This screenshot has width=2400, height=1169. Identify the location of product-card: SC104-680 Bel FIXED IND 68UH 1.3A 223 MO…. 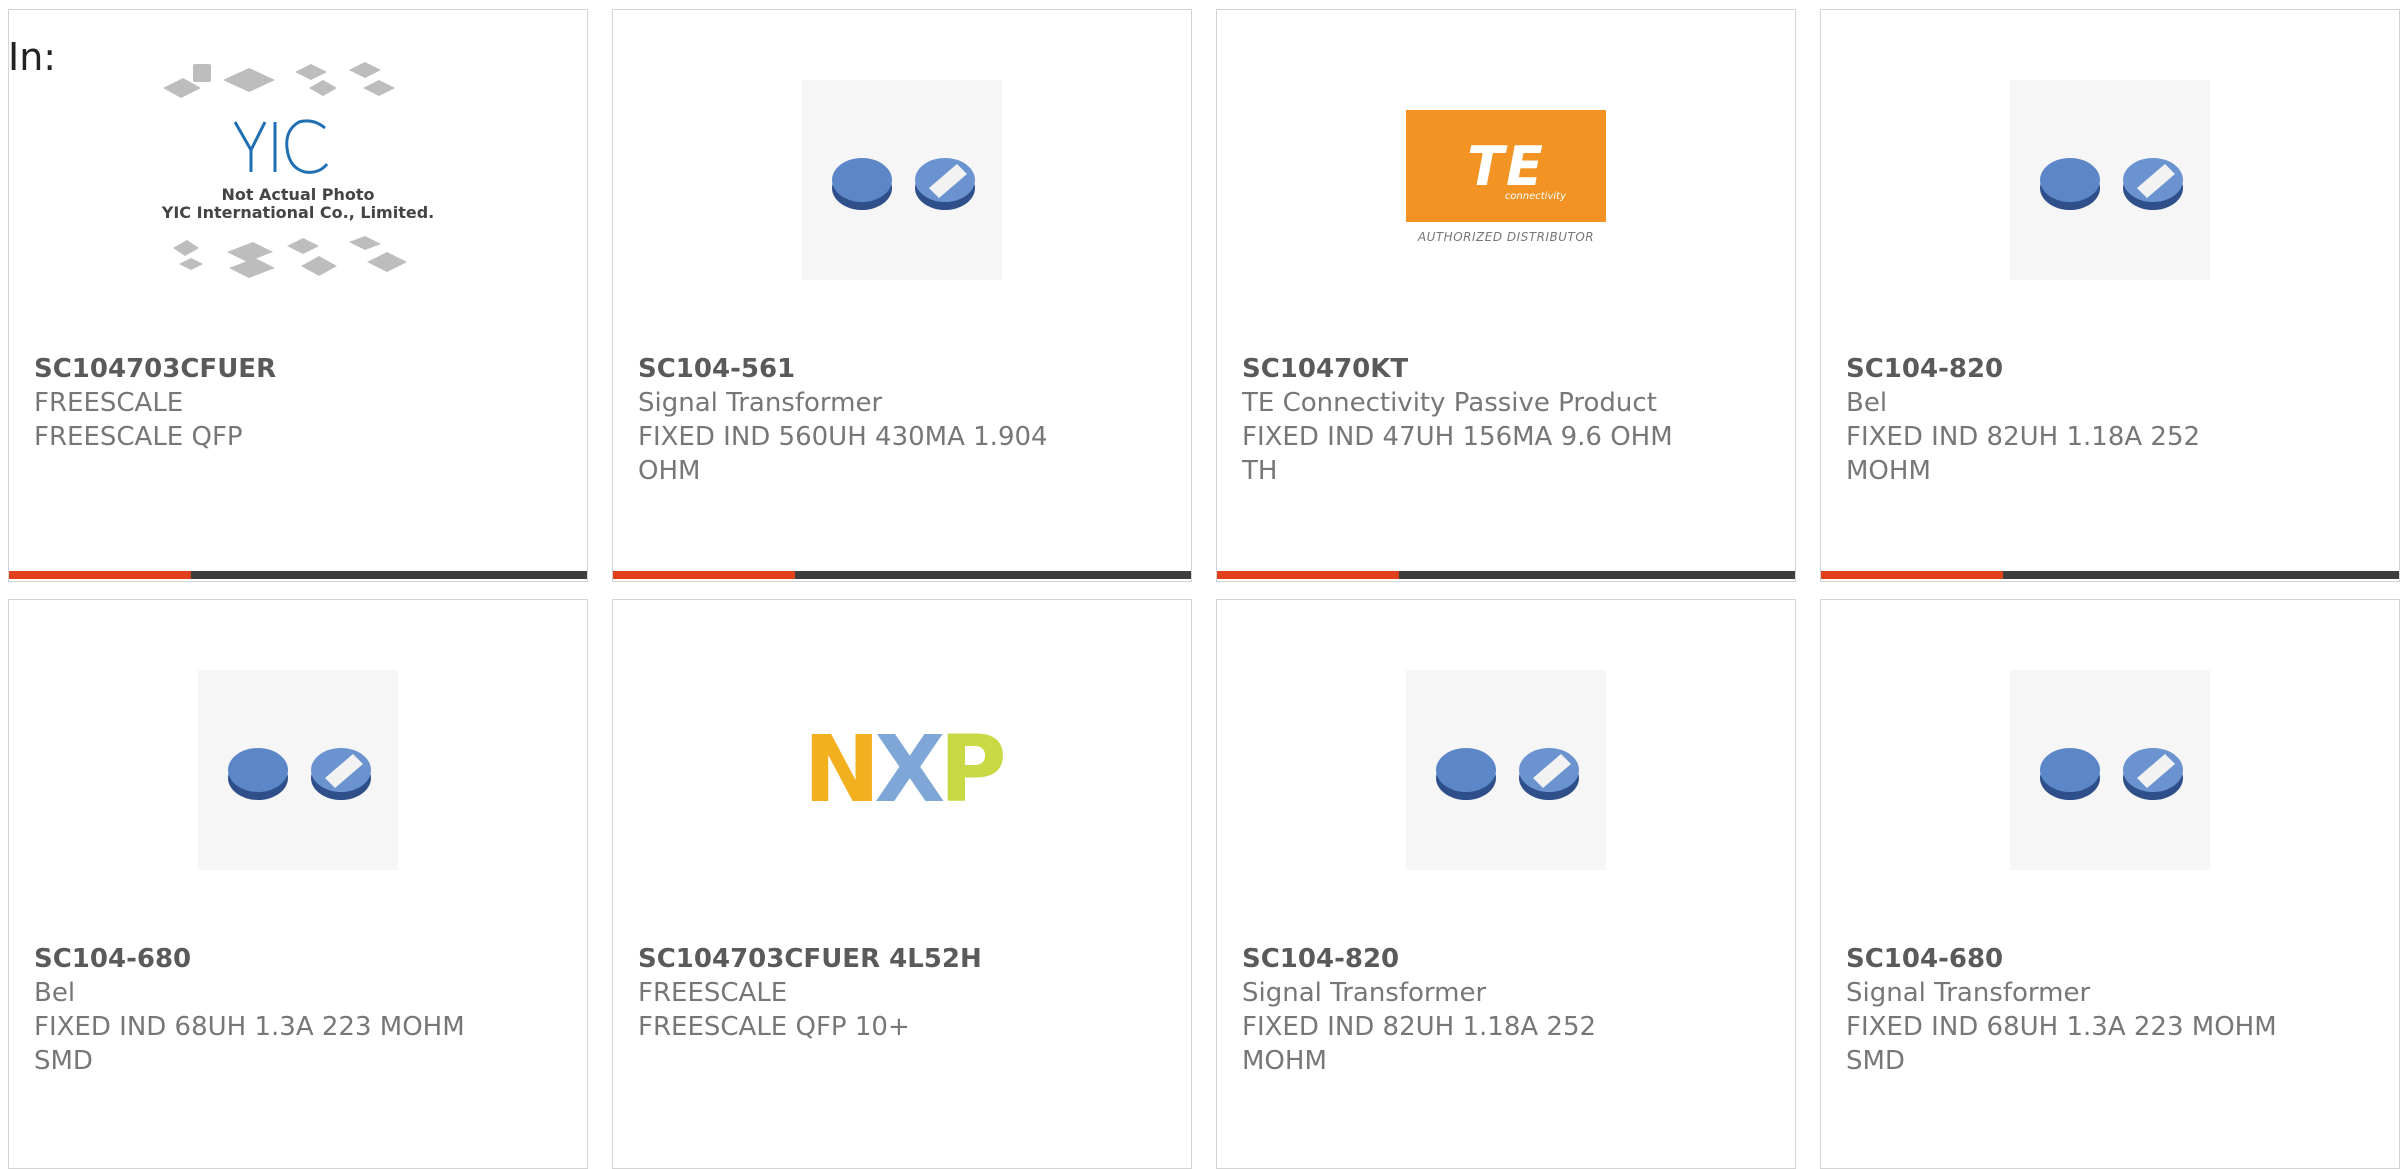
(298, 884).